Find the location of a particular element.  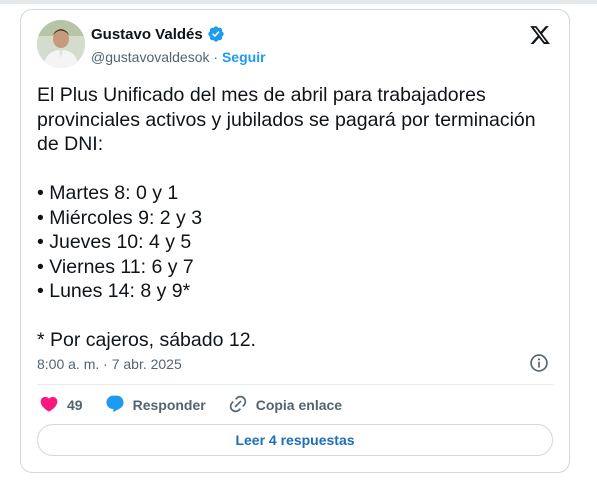

divider is located at coordinates (295, 384).